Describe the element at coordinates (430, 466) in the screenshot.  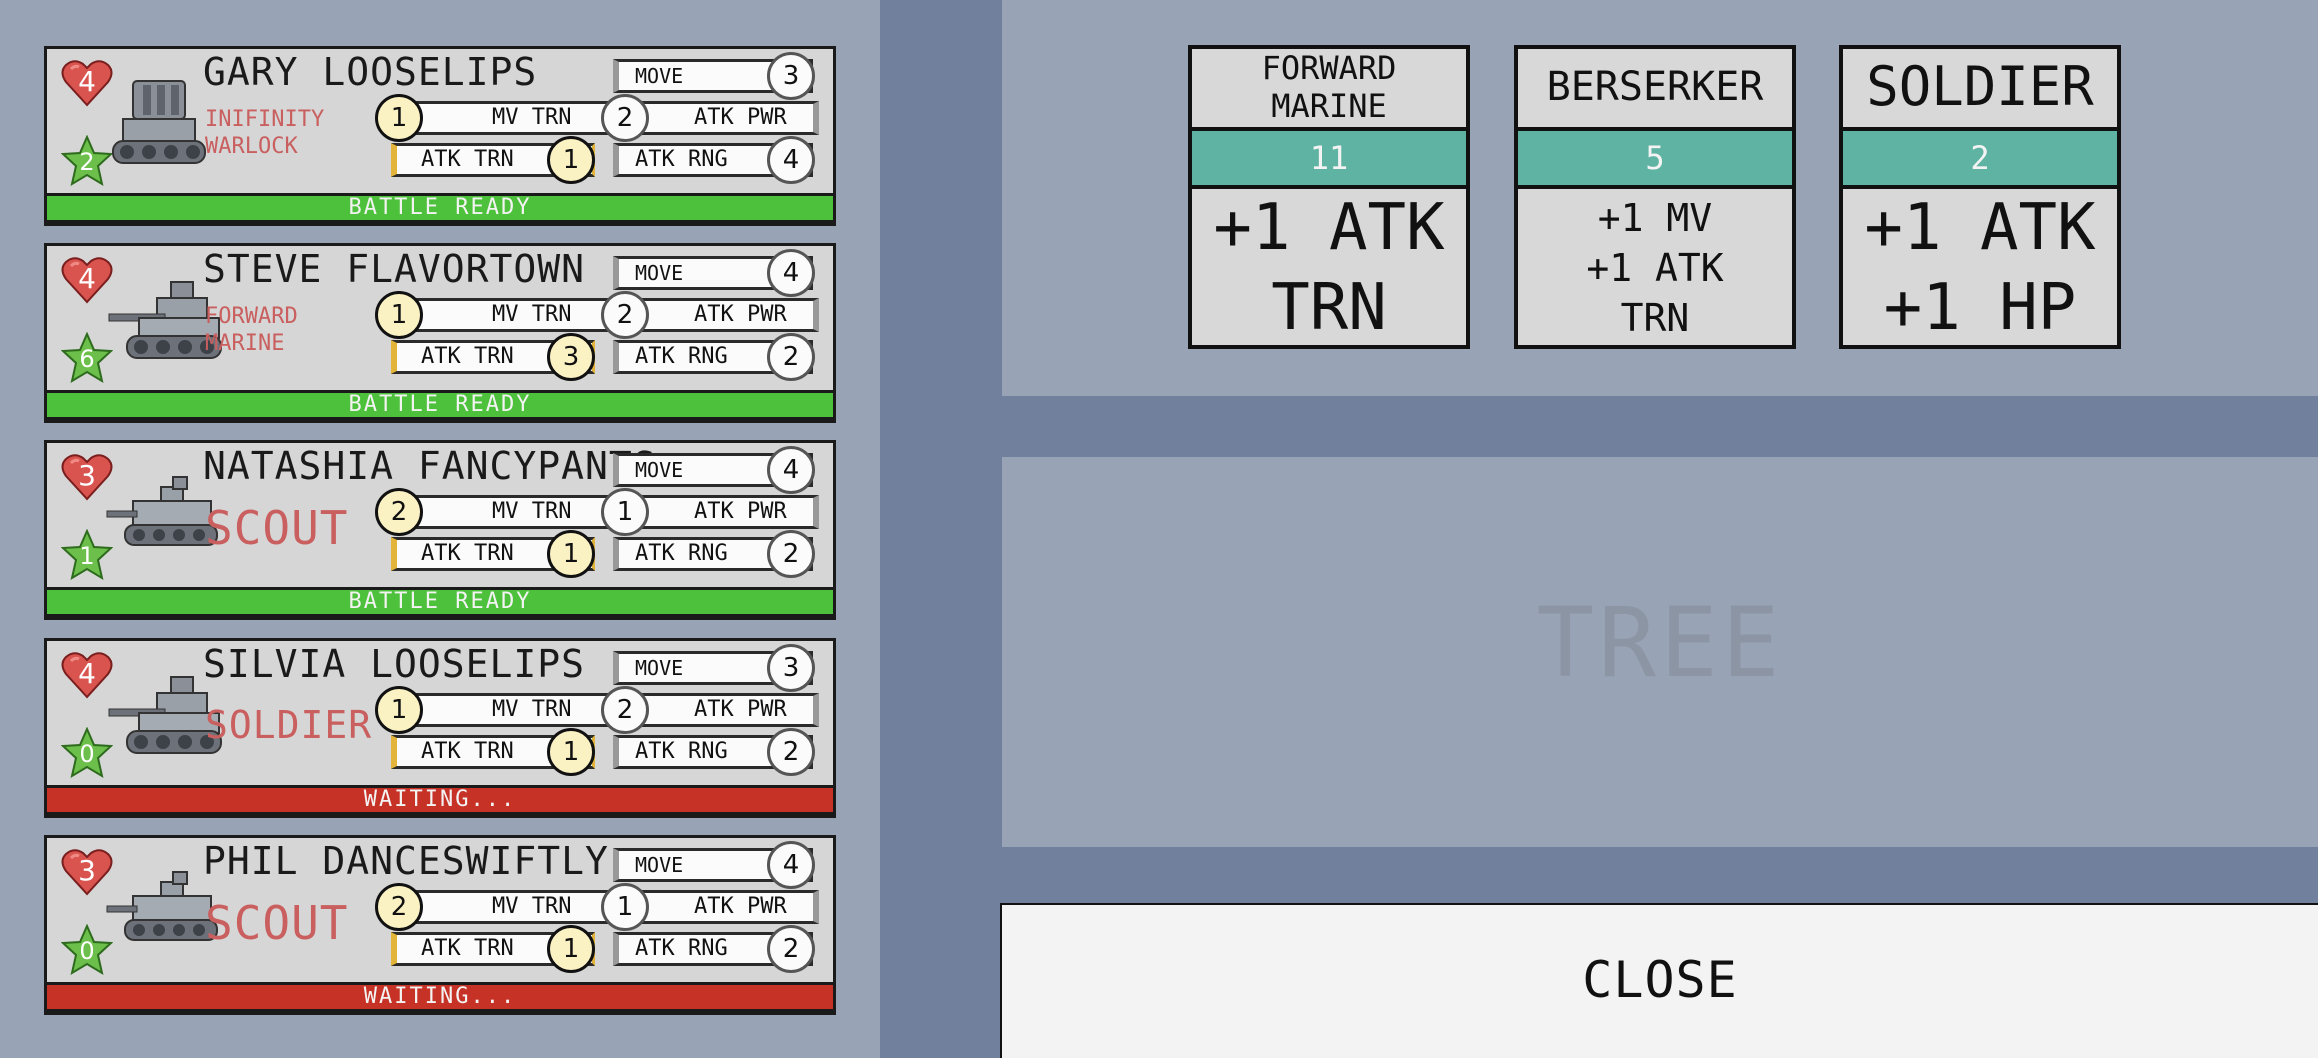
I see `unit-name: NATASHIA FANCYPANTS` at that location.